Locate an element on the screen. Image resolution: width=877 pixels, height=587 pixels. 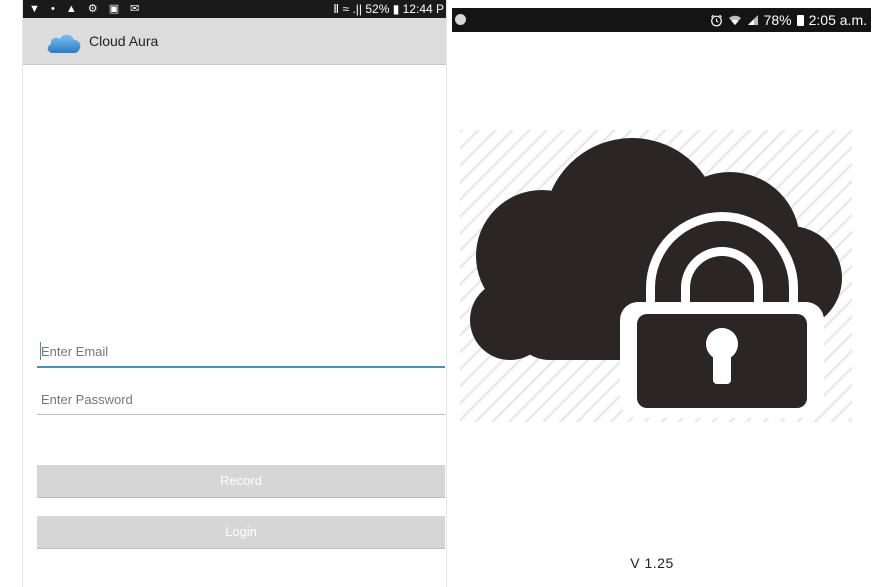
app-bar: Cloud Aura is located at coordinates (234, 41).